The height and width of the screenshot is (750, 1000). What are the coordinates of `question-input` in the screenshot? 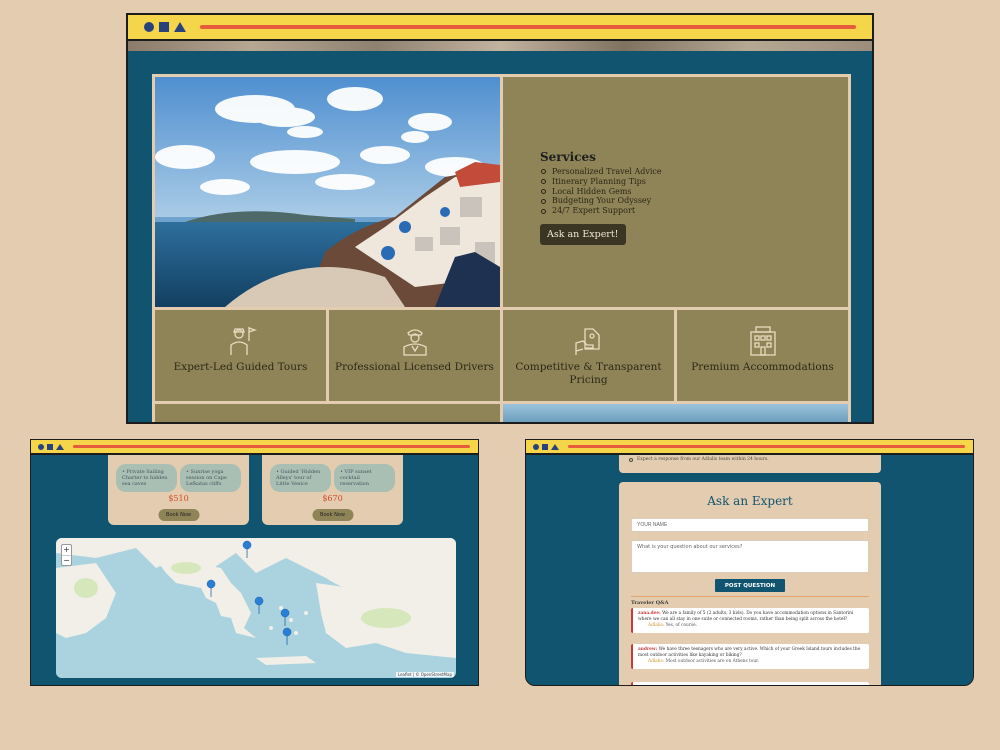 It's located at (750, 556).